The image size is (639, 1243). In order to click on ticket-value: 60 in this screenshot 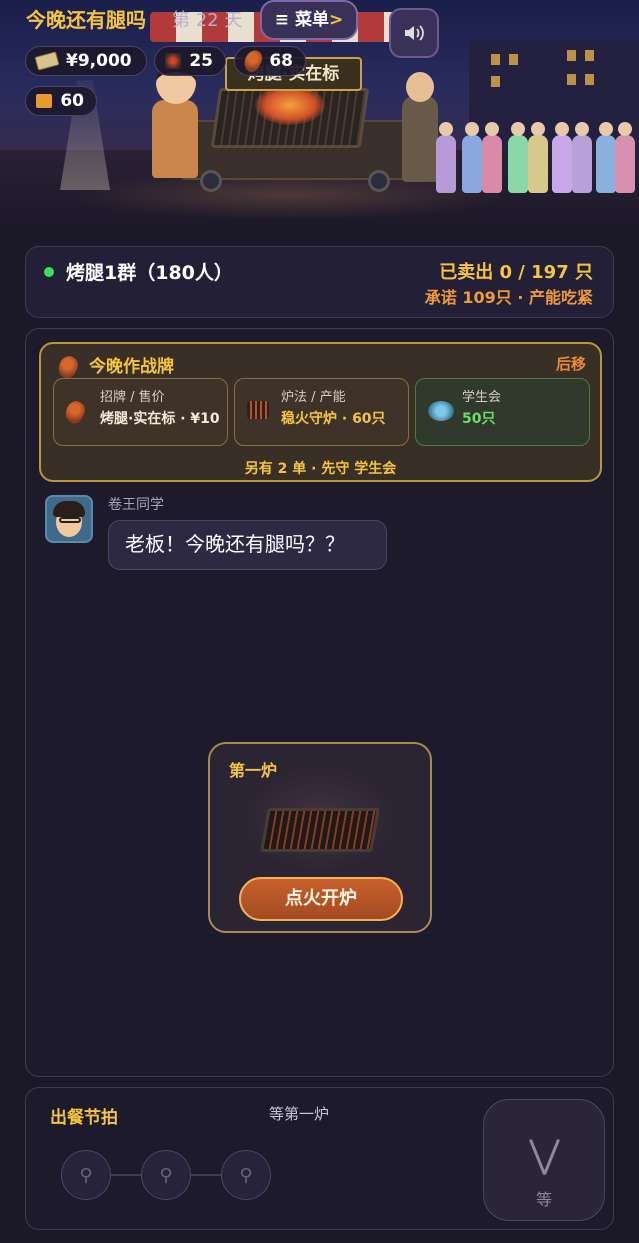, I will do `click(72, 101)`.